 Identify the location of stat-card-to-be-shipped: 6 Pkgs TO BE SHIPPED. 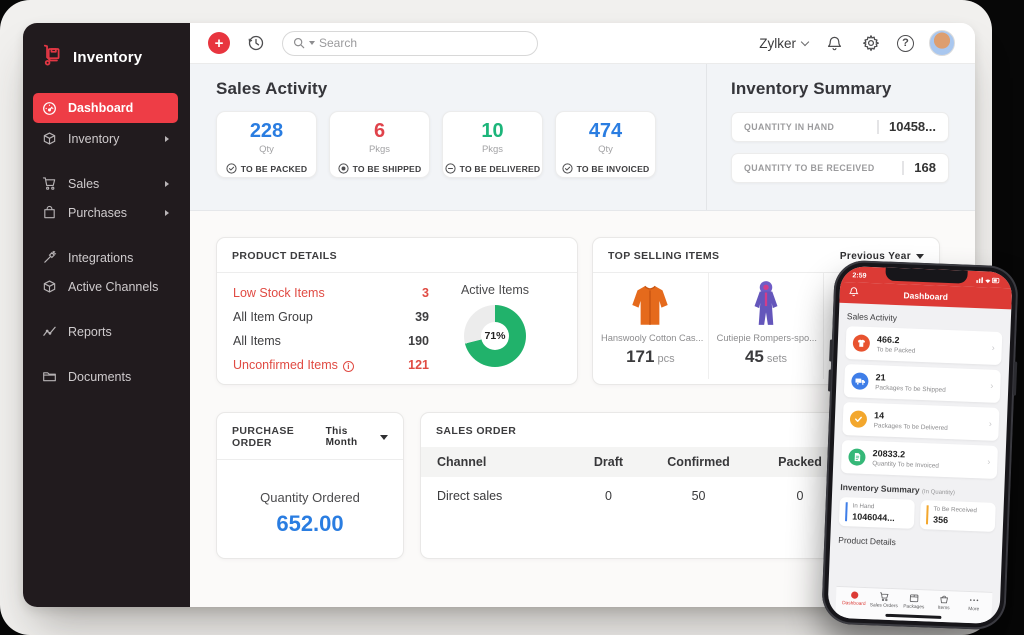
(379, 144).